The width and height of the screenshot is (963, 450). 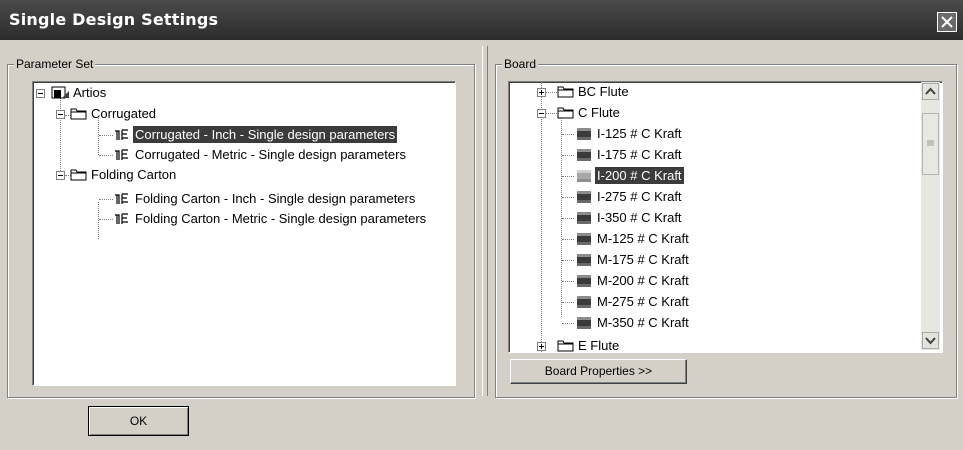 I want to click on close-button, so click(x=947, y=22).